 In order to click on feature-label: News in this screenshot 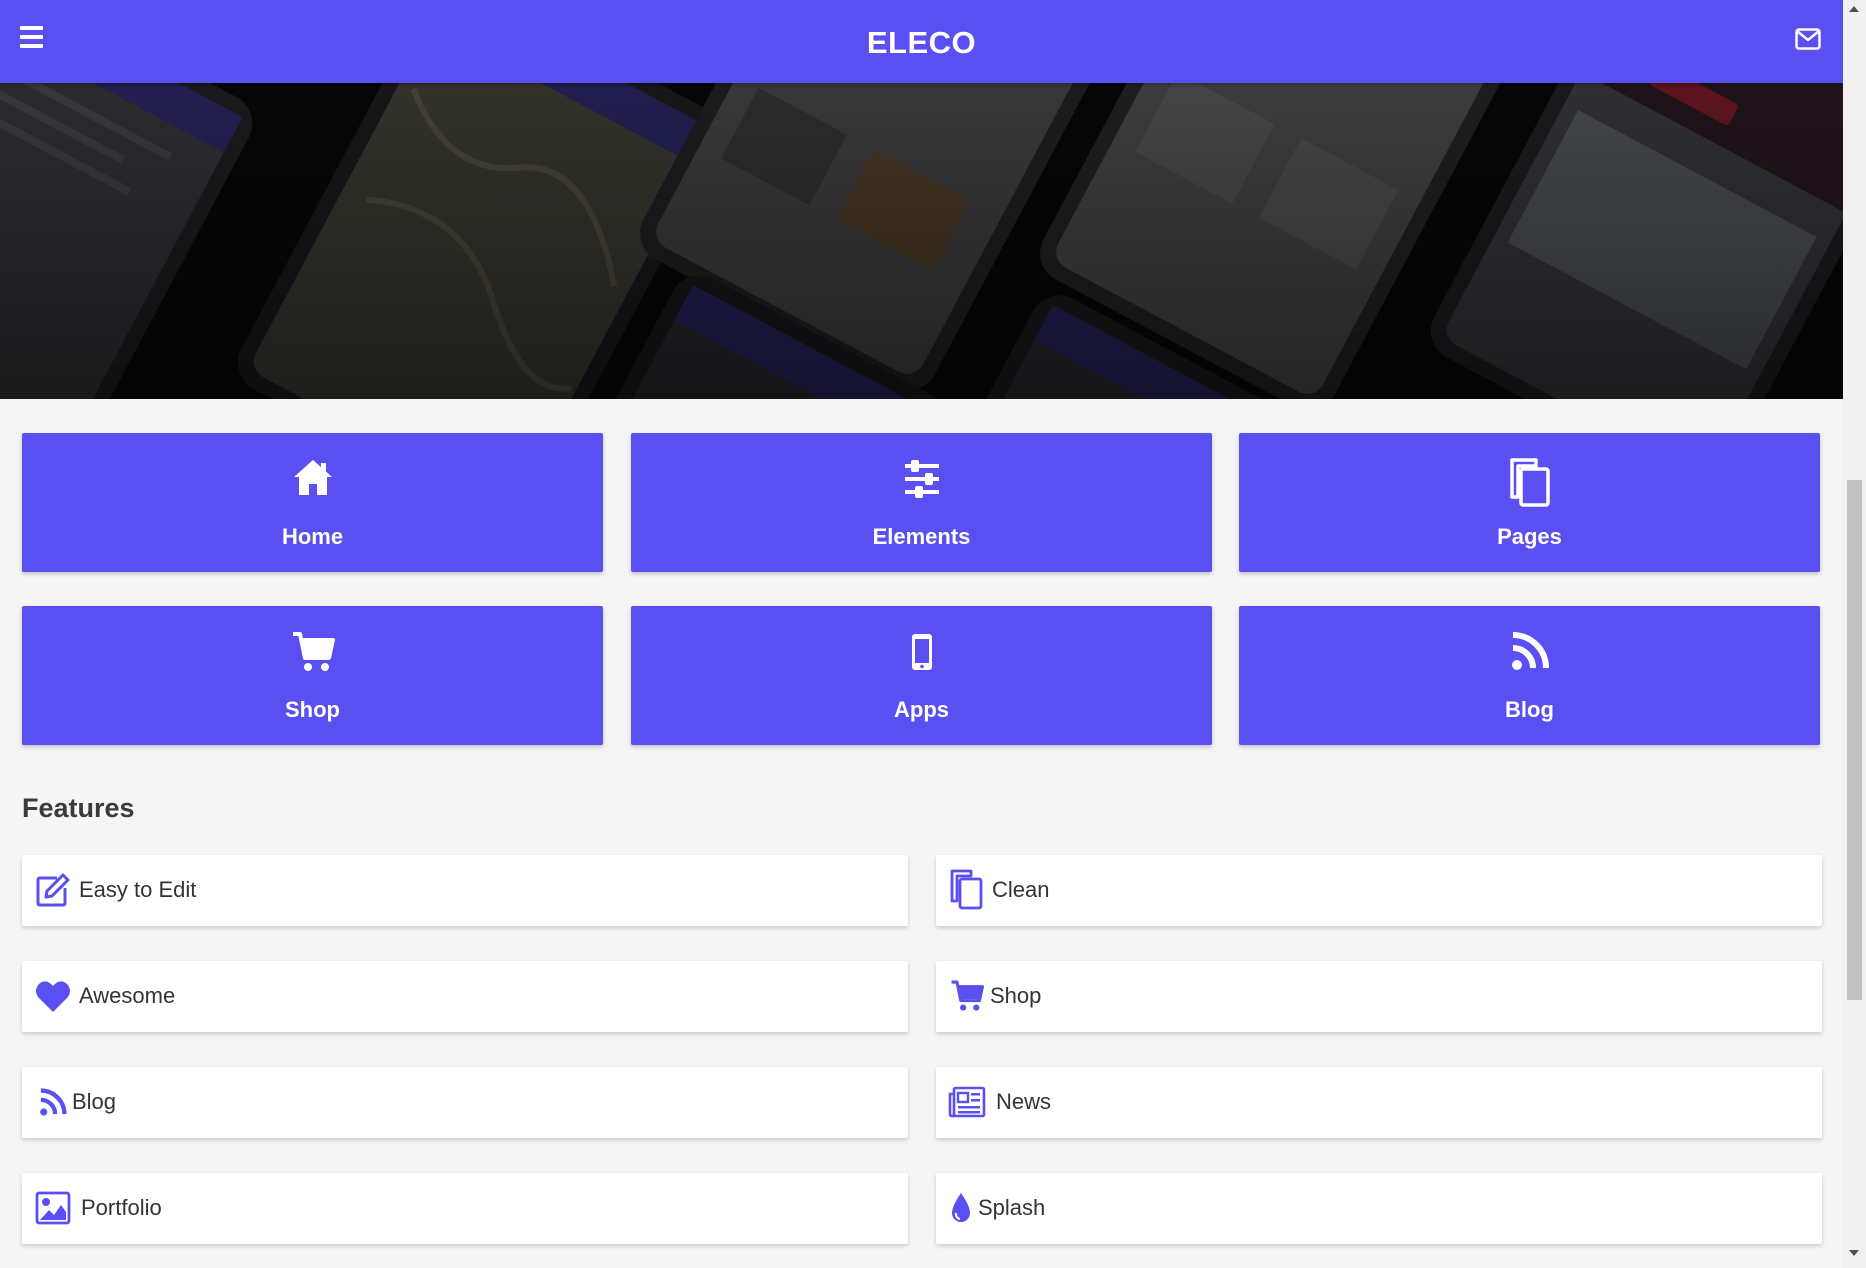, I will do `click(1024, 1101)`.